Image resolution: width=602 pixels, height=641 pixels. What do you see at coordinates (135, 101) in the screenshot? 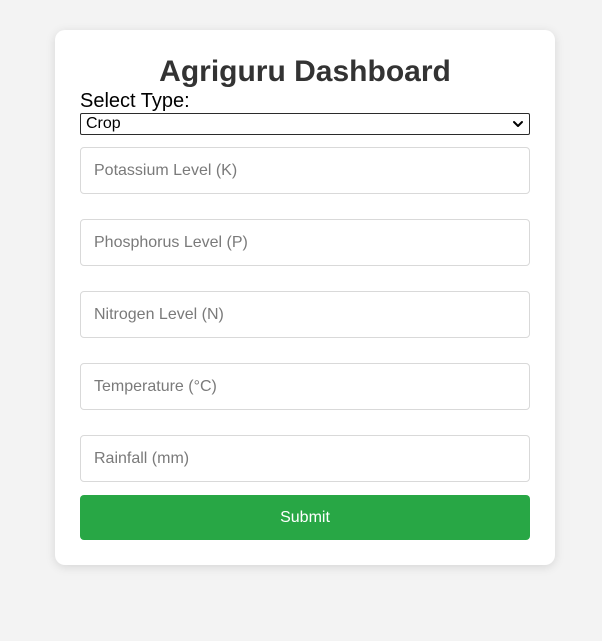
I see `select-type-label: Select Type:` at bounding box center [135, 101].